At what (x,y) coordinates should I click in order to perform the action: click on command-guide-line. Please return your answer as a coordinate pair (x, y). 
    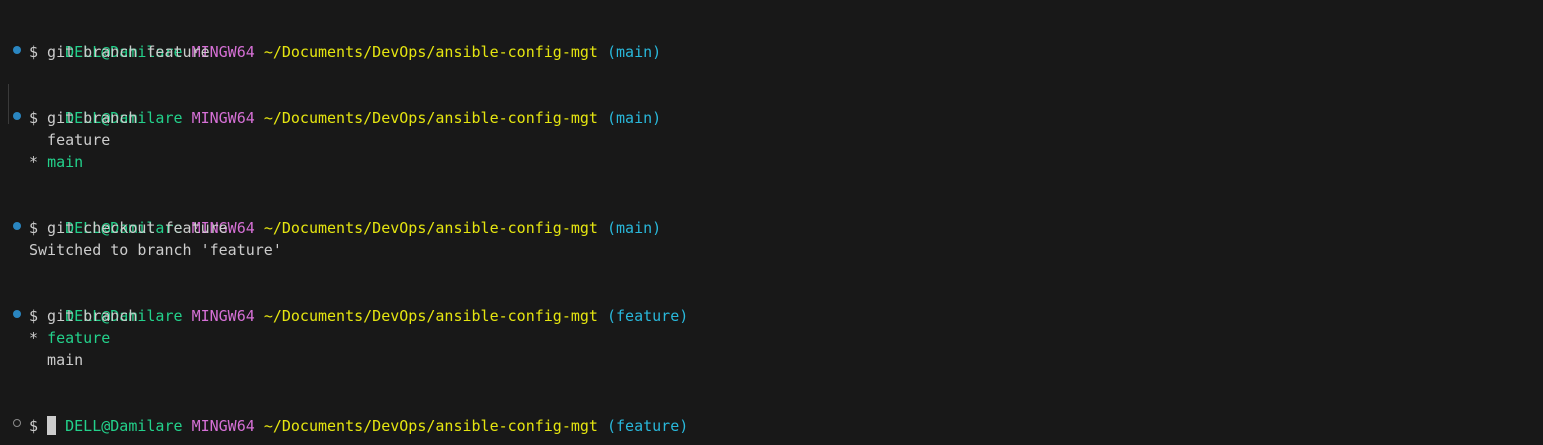
    Looking at the image, I should click on (8, 104).